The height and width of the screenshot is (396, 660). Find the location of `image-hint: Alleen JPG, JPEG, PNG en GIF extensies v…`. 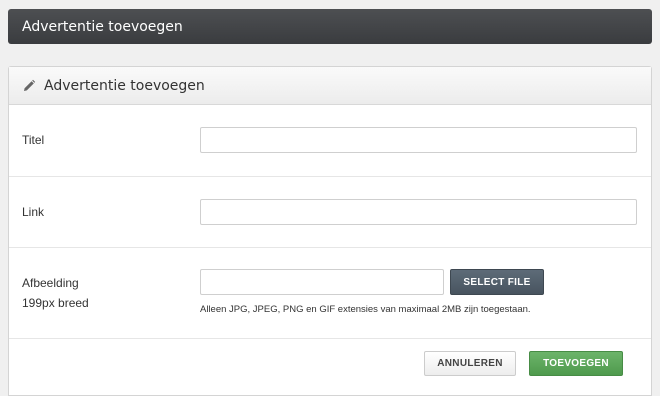

image-hint: Alleen JPG, JPEG, PNG en GIF extensies v… is located at coordinates (365, 309).